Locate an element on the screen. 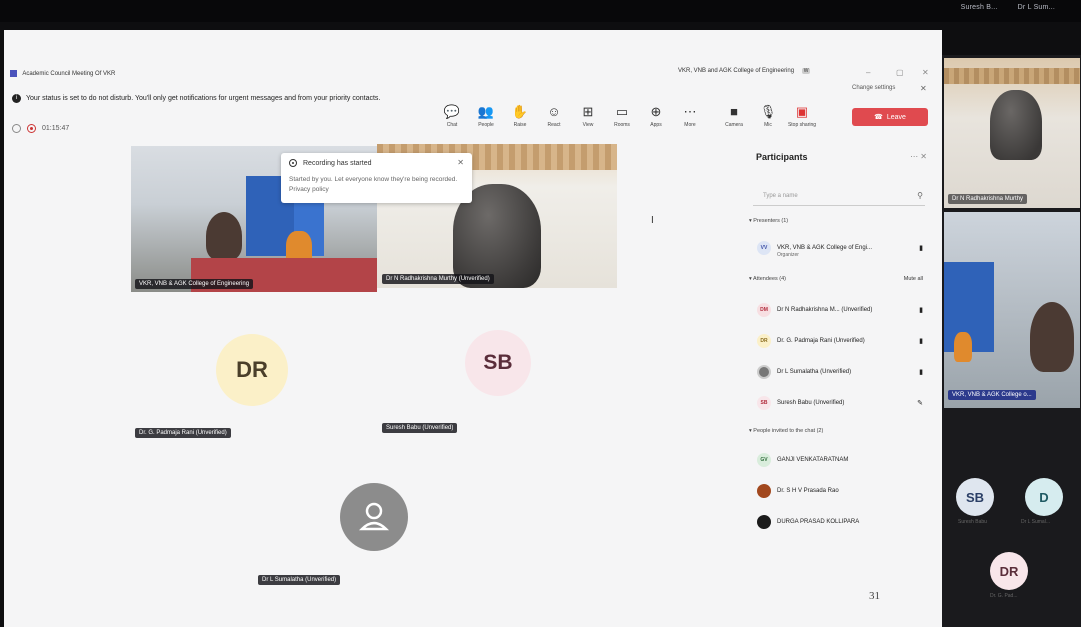 The image size is (1081, 627). text-cursor-icon: I is located at coordinates (652, 220).